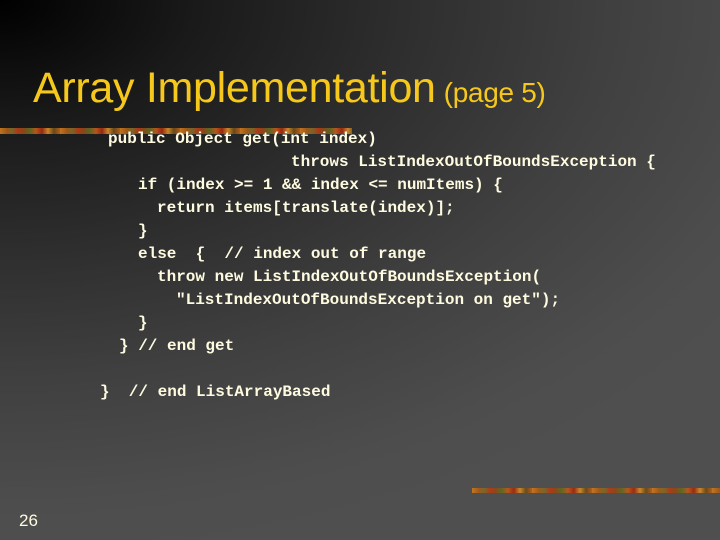 The image size is (720, 540). I want to click on code-line: else { // index out of range, so click(282, 254).